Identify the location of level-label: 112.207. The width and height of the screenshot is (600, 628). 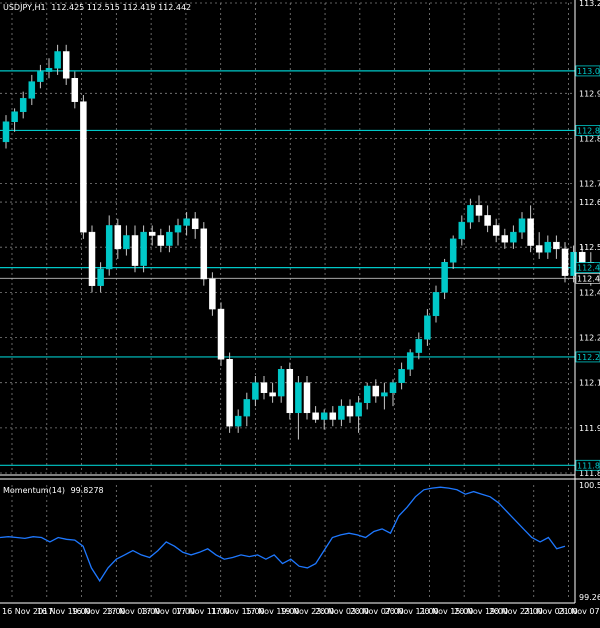
(588, 357).